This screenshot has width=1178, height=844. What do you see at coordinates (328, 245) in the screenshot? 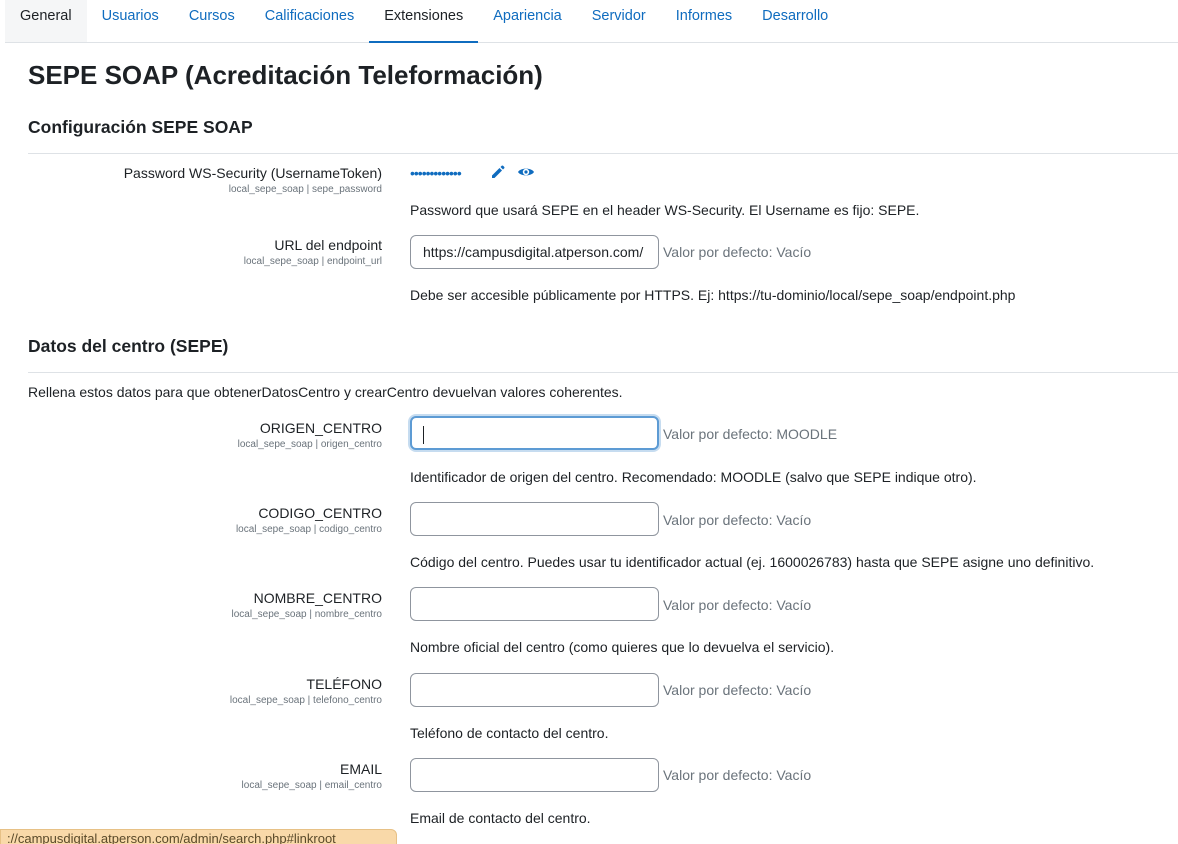
I see `endpoint-label: URL del endpoint` at bounding box center [328, 245].